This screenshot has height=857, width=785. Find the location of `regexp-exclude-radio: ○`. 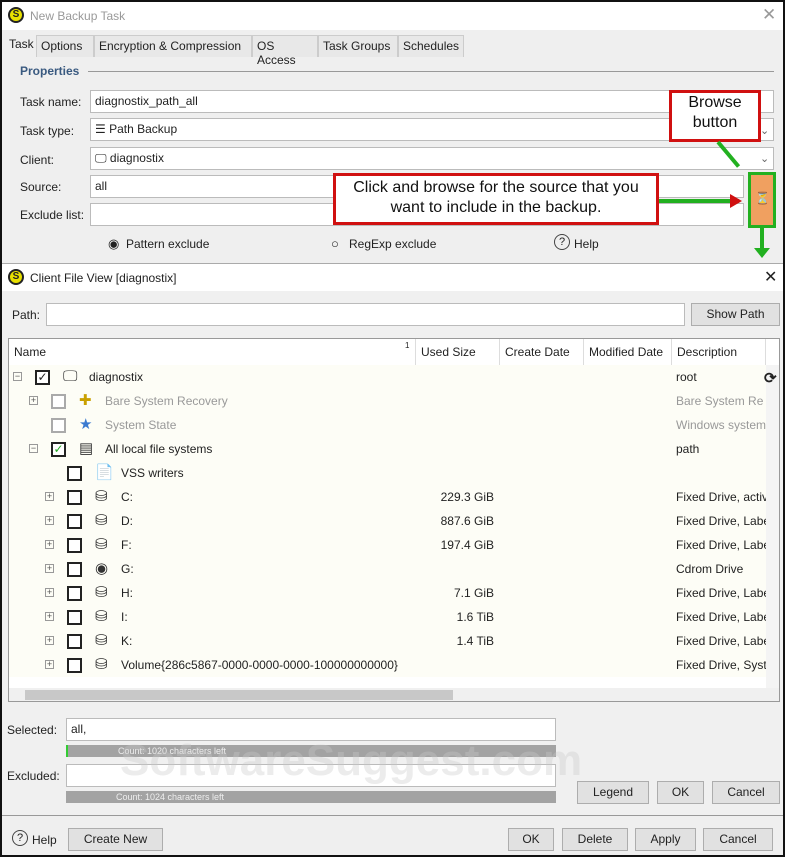

regexp-exclude-radio: ○ is located at coordinates (335, 243).